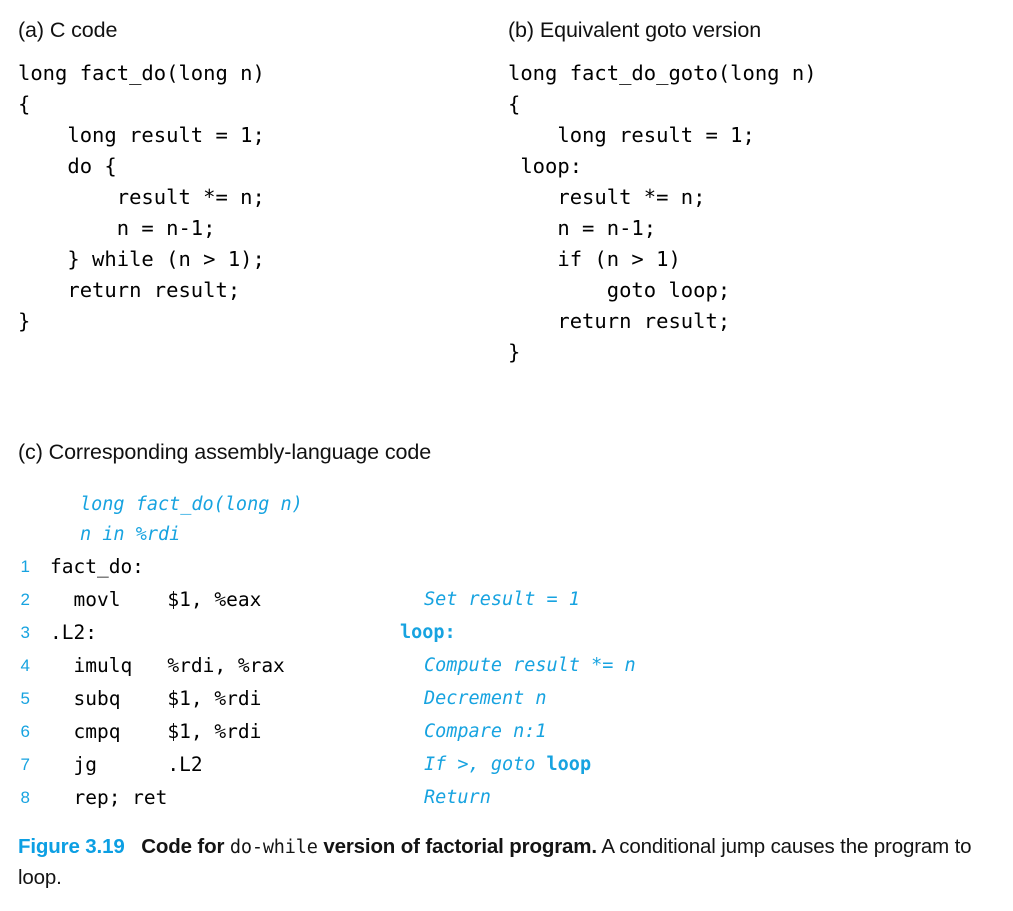  What do you see at coordinates (156, 698) in the screenshot?
I see `assembly-instruction: subq $1, %rdi` at bounding box center [156, 698].